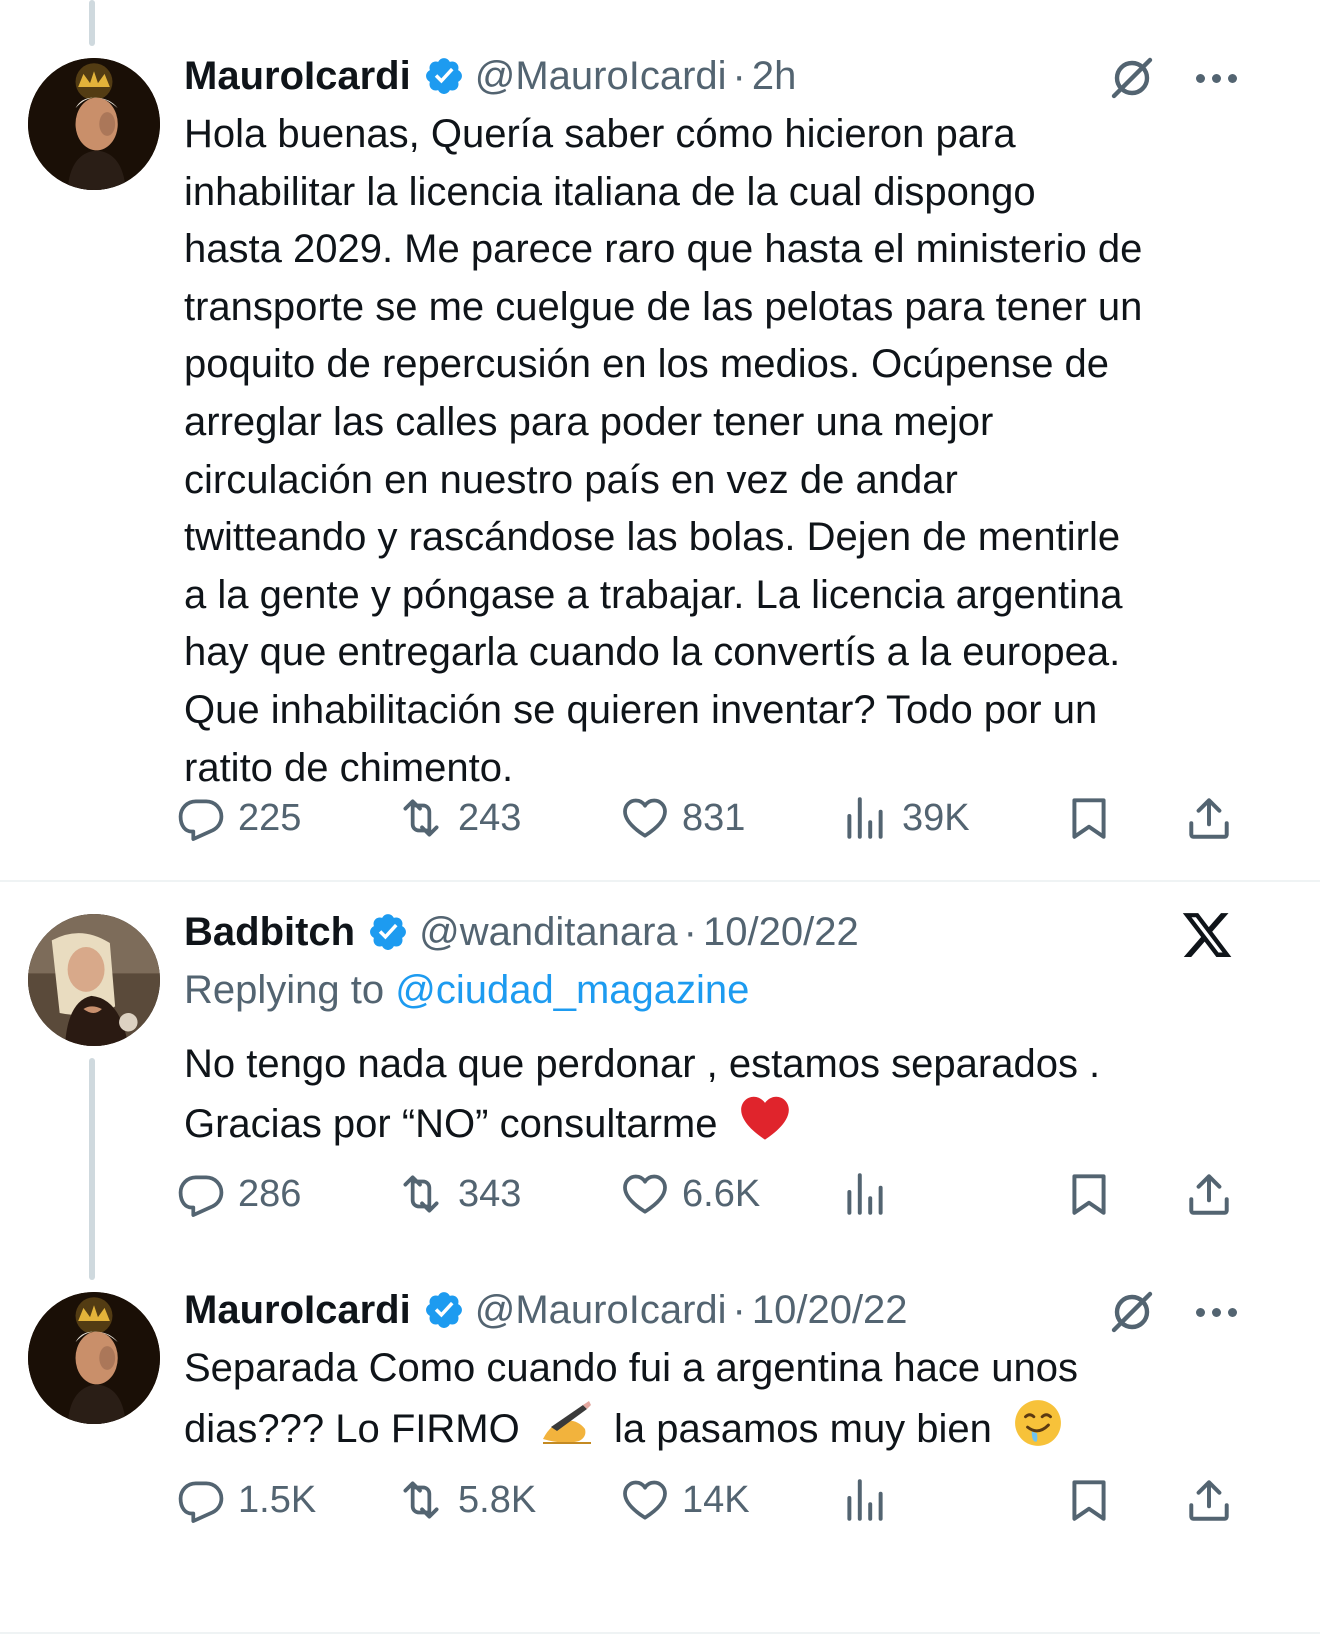 The height and width of the screenshot is (1640, 1320). Describe the element at coordinates (721, 1193) in the screenshot. I see `like-count: 6.6K` at that location.